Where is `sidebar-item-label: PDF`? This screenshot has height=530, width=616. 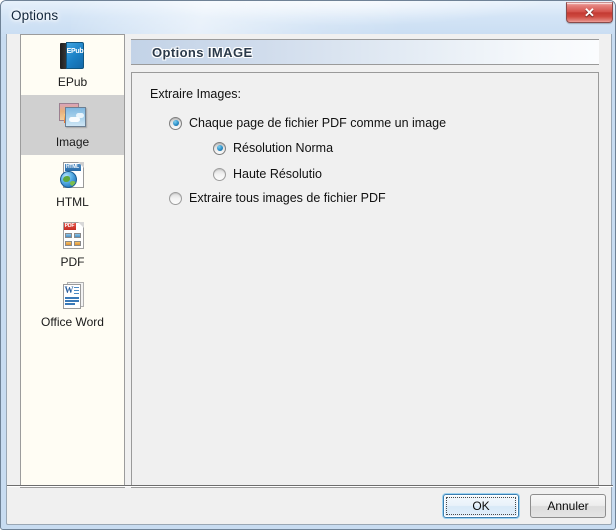
sidebar-item-label: PDF is located at coordinates (72, 262).